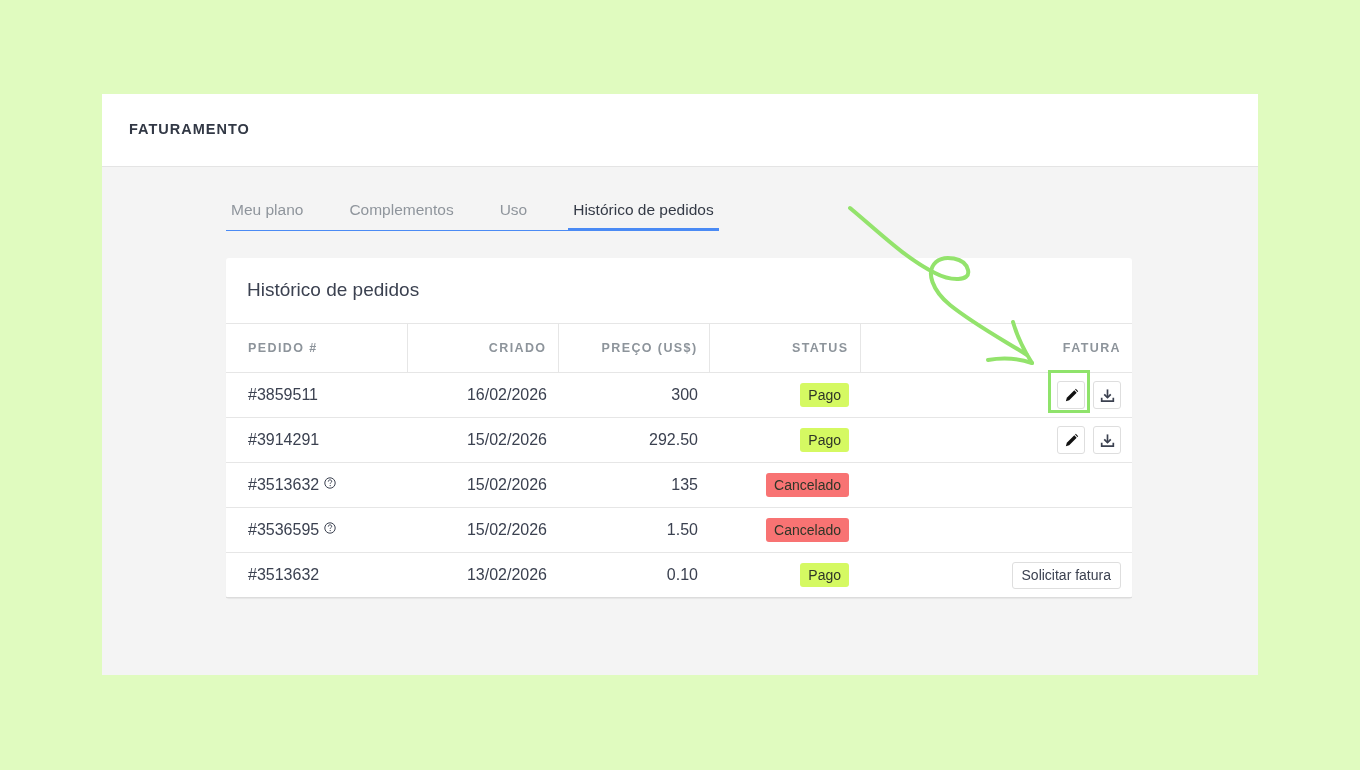 This screenshot has height=770, width=1360. What do you see at coordinates (633, 348) in the screenshot?
I see `column-header: PREÇO (US$)` at bounding box center [633, 348].